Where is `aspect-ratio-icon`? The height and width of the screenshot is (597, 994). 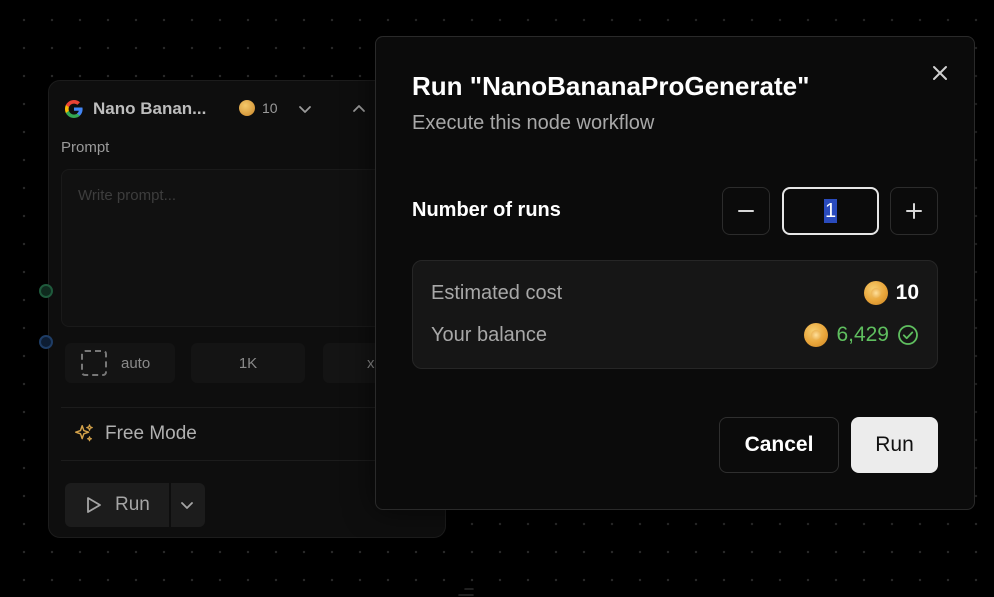
aspect-ratio-icon is located at coordinates (94, 363).